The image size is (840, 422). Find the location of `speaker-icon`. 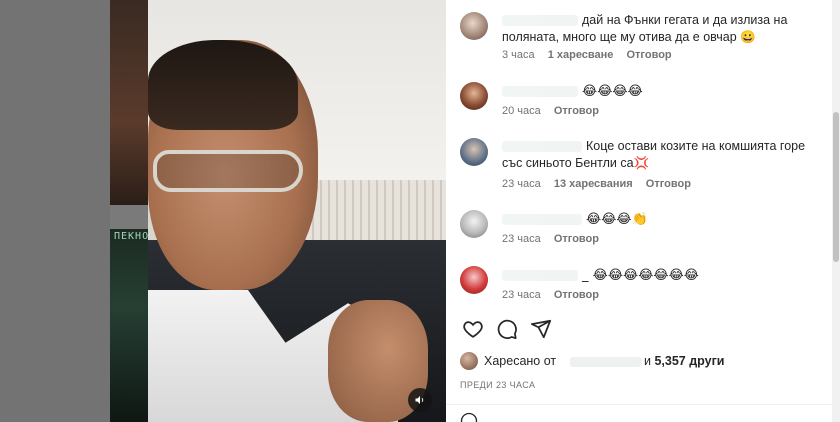

speaker-icon is located at coordinates (419, 400).